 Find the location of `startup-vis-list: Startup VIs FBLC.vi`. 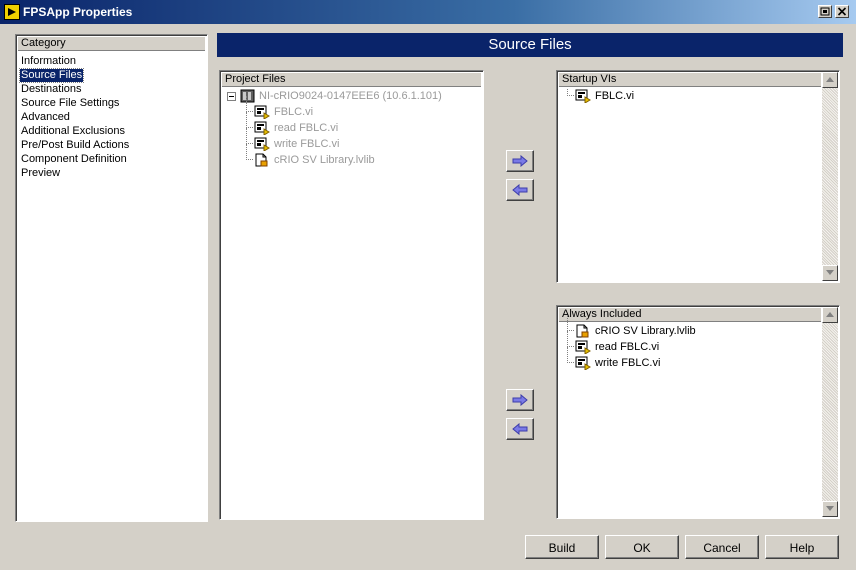

startup-vis-list: Startup VIs FBLC.vi is located at coordinates (698, 176).